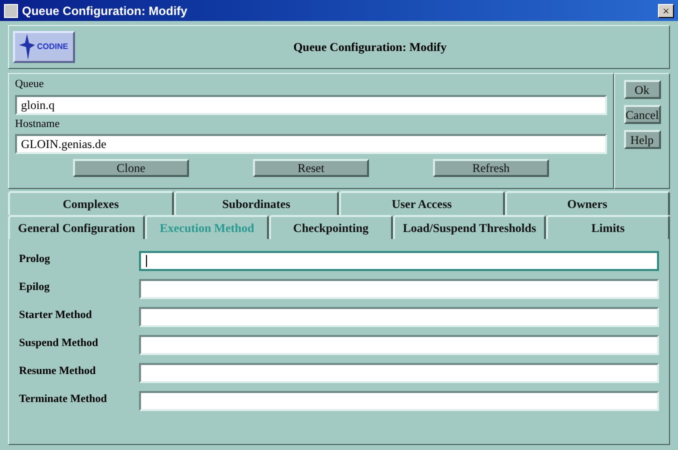  What do you see at coordinates (330, 227) in the screenshot?
I see `tab: Checkpointing` at bounding box center [330, 227].